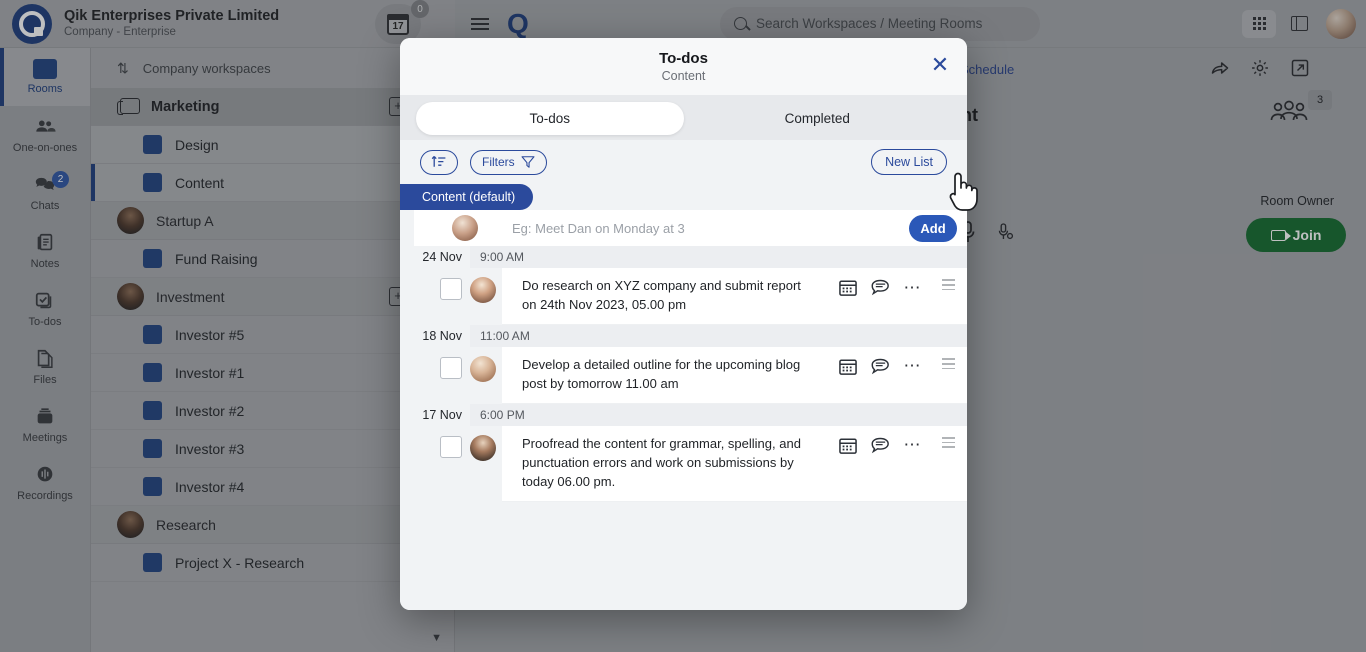 The height and width of the screenshot is (652, 1366). Describe the element at coordinates (718, 257) in the screenshot. I see `todo-time: 9:00 AM` at that location.